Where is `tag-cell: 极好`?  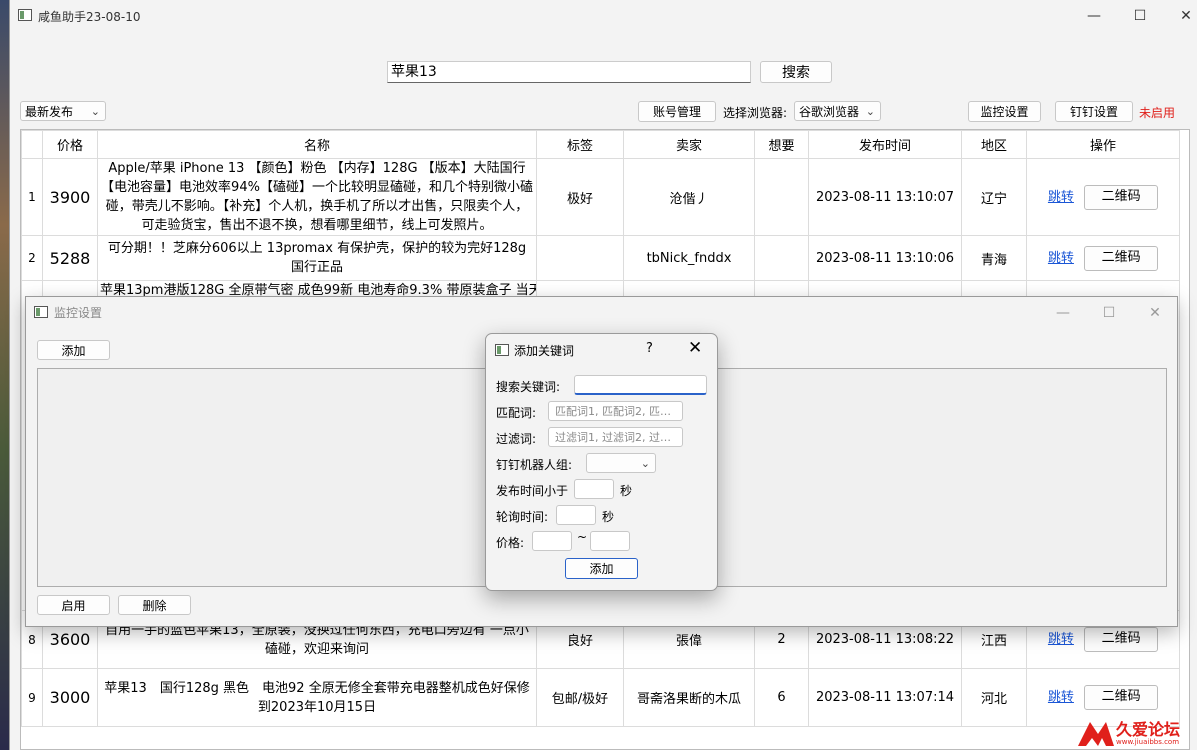 tag-cell: 极好 is located at coordinates (580, 197).